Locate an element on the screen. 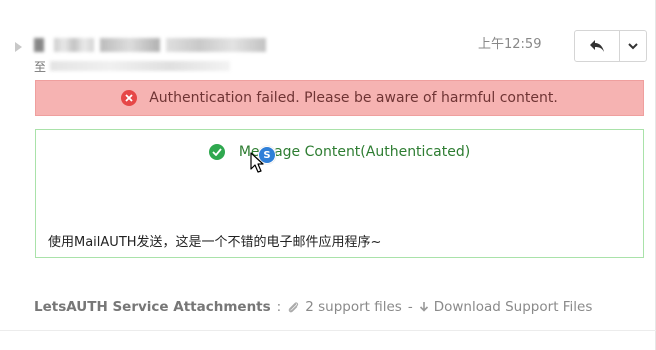  x-circle-icon is located at coordinates (129, 98).